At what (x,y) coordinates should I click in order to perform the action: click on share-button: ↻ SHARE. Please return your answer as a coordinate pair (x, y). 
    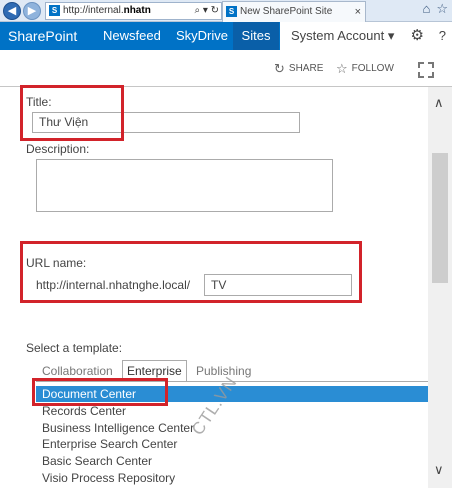
    Looking at the image, I should click on (298, 69).